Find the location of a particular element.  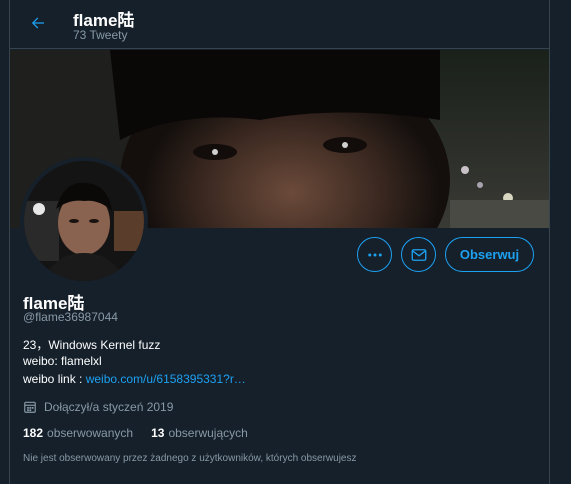

avatar-photo is located at coordinates (84, 221).